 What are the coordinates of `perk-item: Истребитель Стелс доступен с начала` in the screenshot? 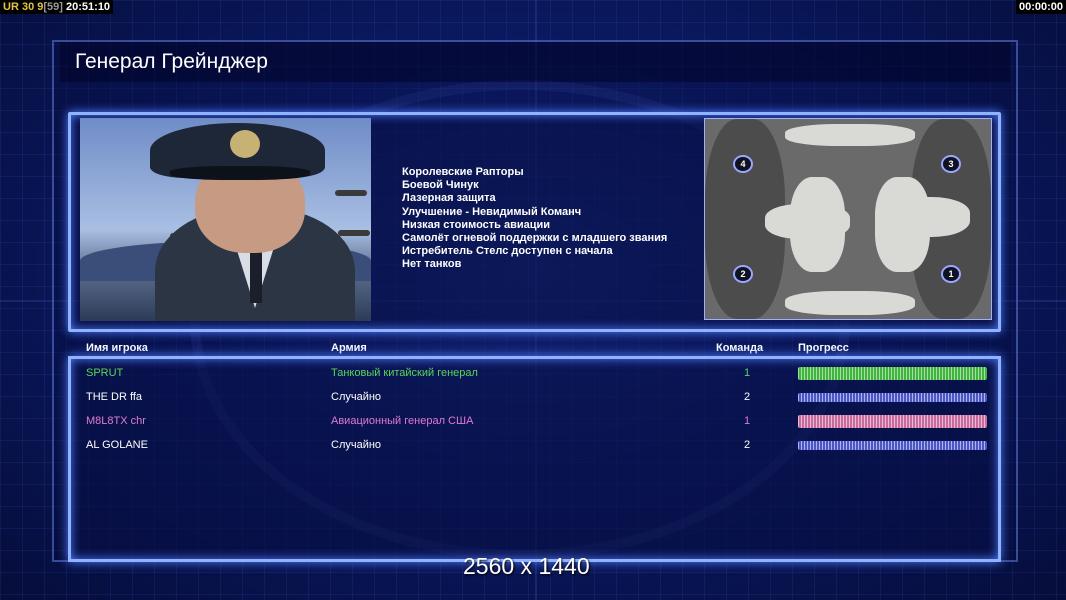 It's located at (507, 251).